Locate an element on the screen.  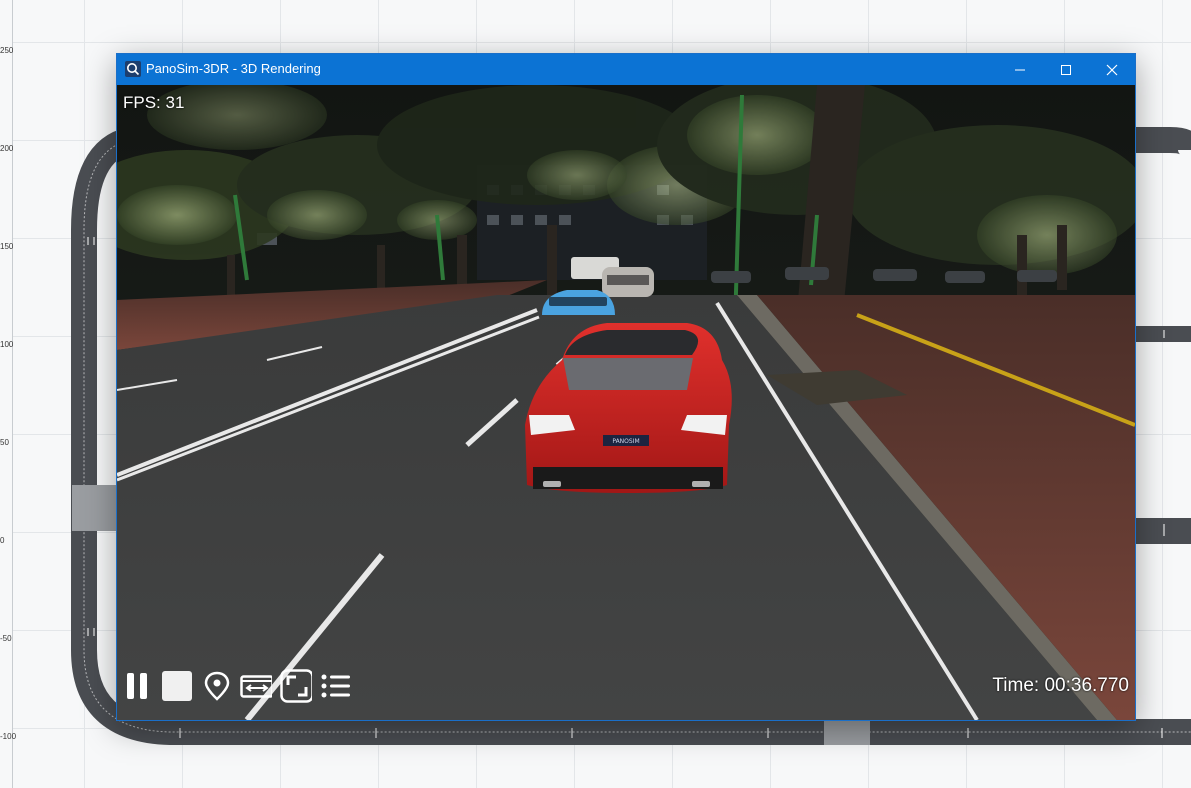
swap-horizontal-icon is located at coordinates (256, 686).